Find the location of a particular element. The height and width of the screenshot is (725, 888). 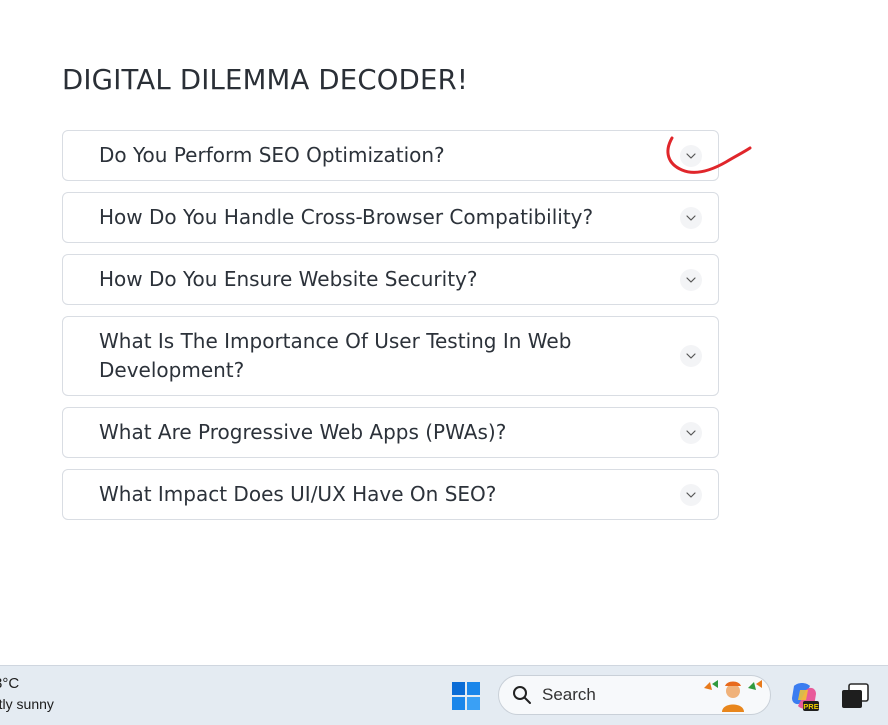

faq-item-ui-ux-seo: What Impact Does UI/UX Have On SEO? is located at coordinates (390, 494).